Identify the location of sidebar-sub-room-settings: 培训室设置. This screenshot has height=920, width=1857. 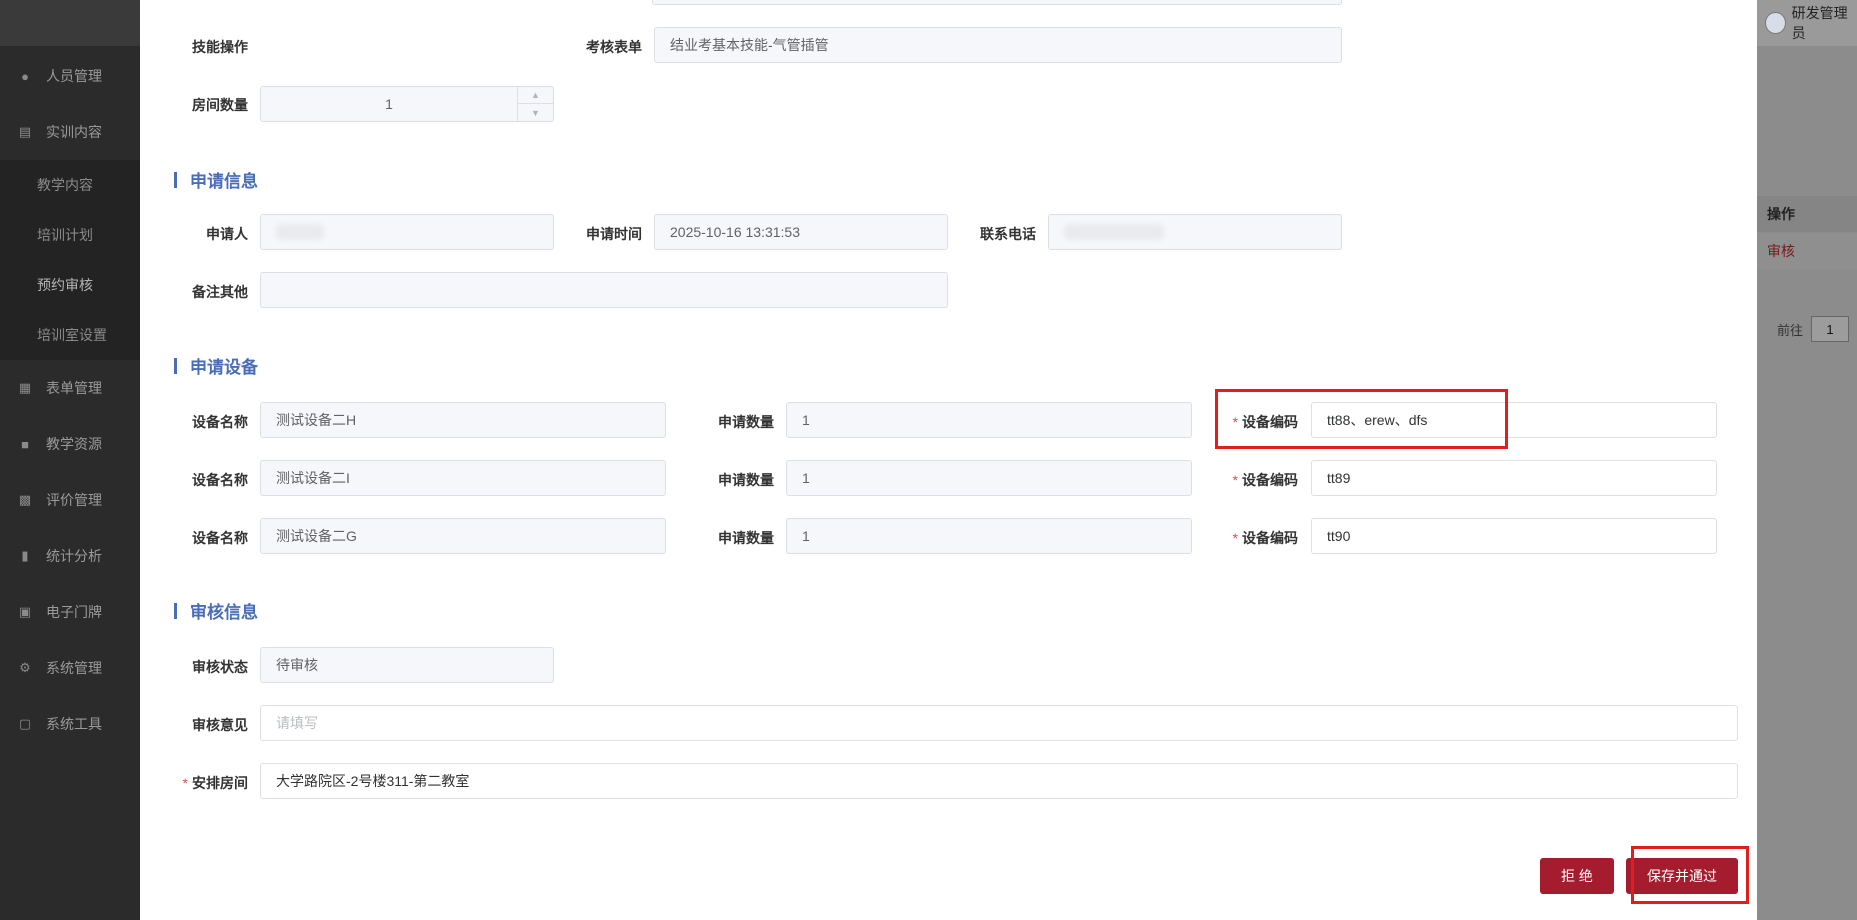
(70, 335).